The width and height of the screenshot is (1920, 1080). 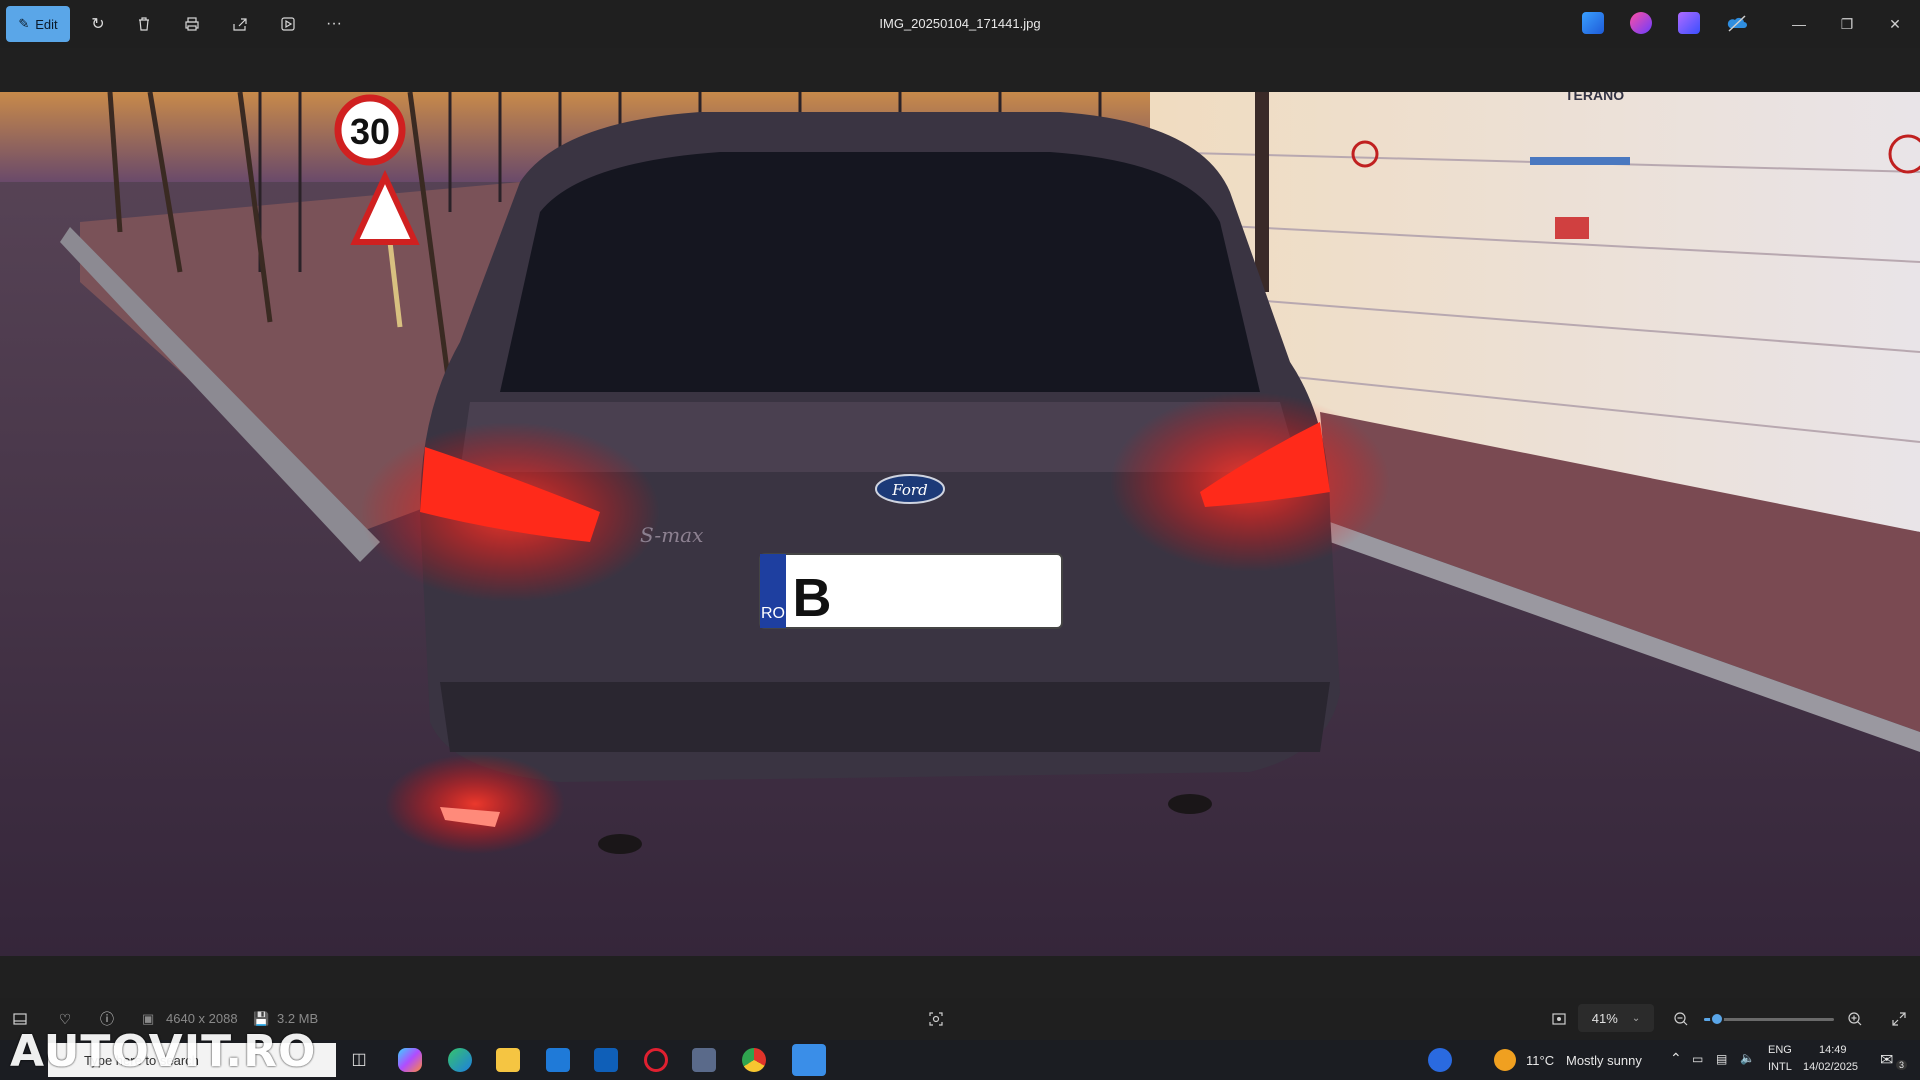 I want to click on clock-date: 14/02/2025, so click(x=1830, y=1067).